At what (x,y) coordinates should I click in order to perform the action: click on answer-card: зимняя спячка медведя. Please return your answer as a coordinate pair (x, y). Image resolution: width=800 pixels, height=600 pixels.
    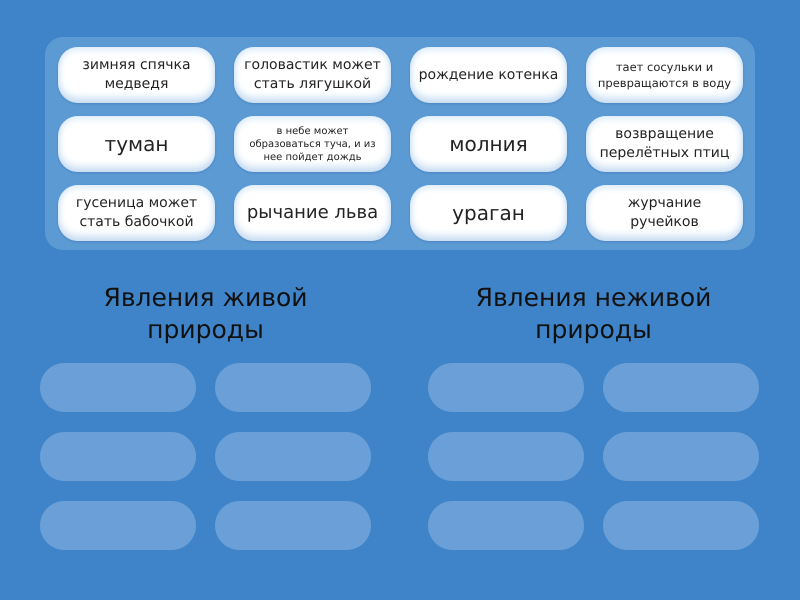
    Looking at the image, I should click on (136, 75).